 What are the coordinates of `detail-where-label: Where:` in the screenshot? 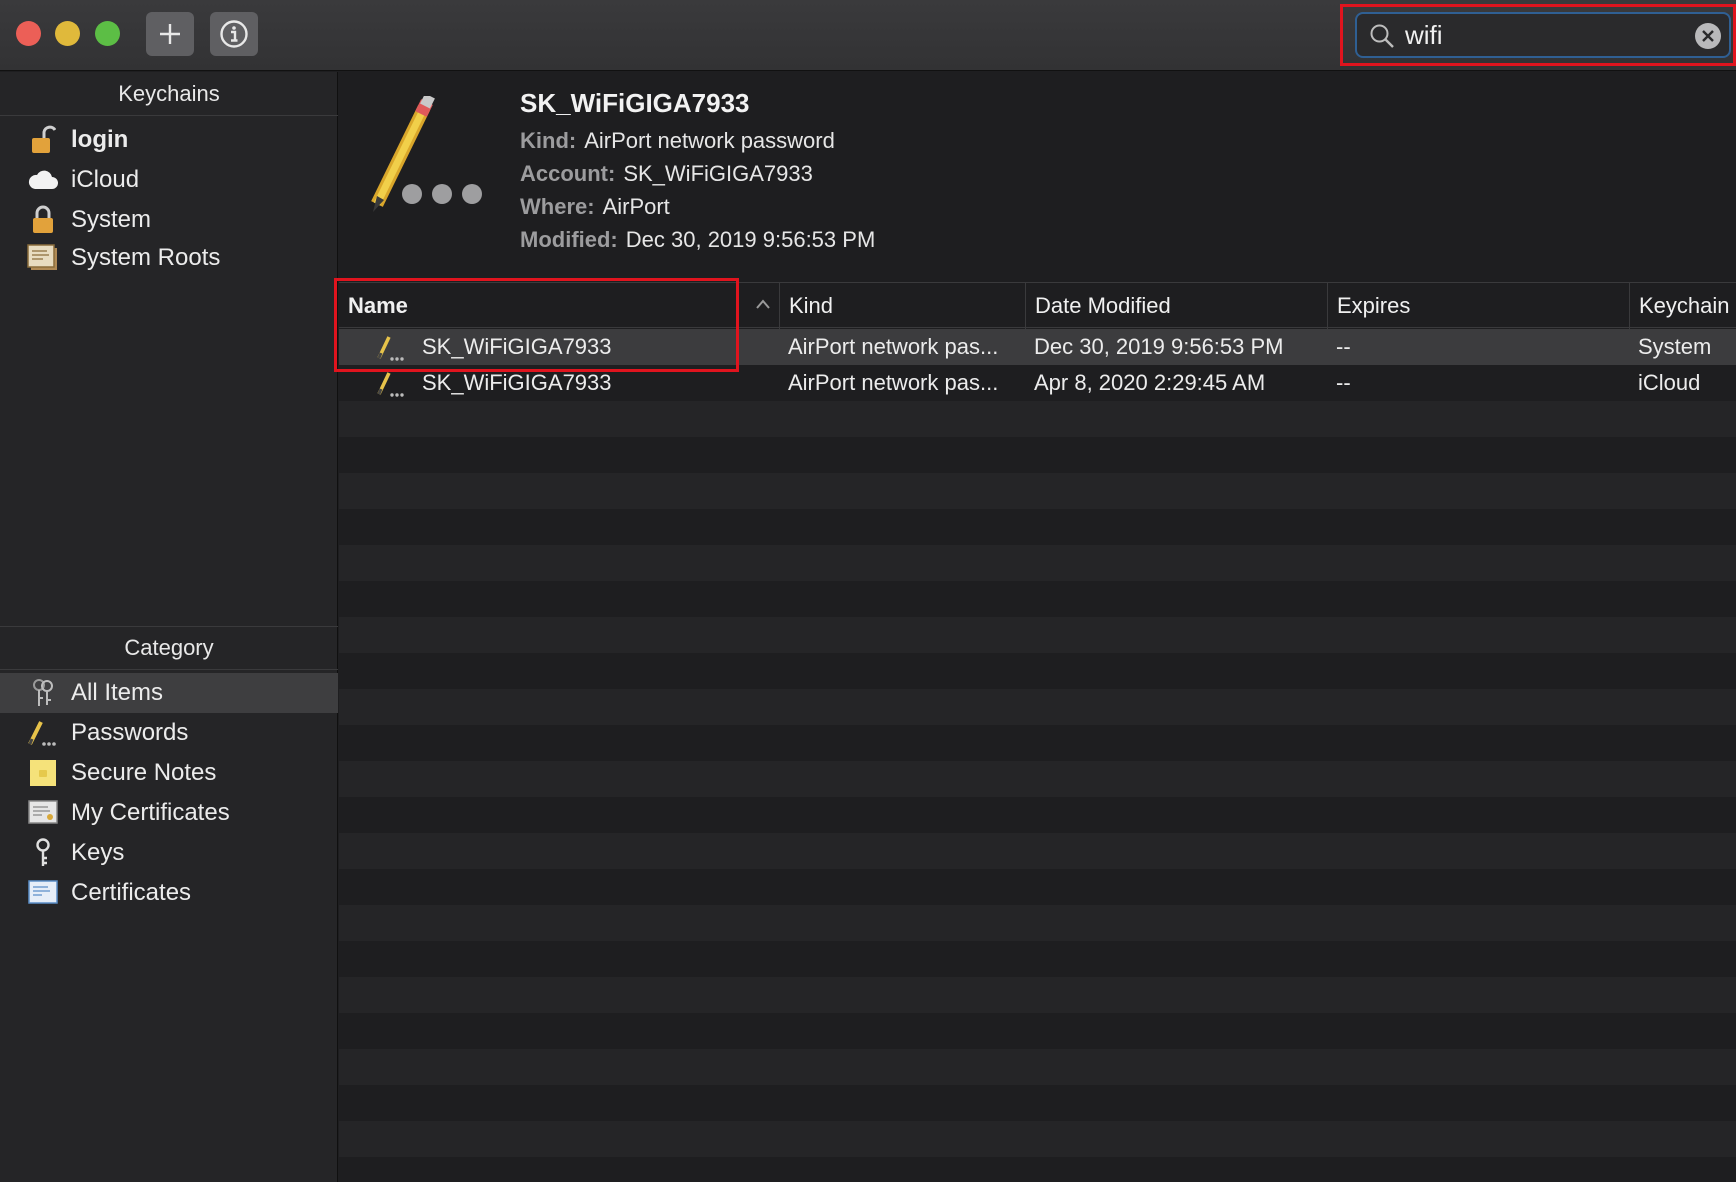 It's located at (557, 206).